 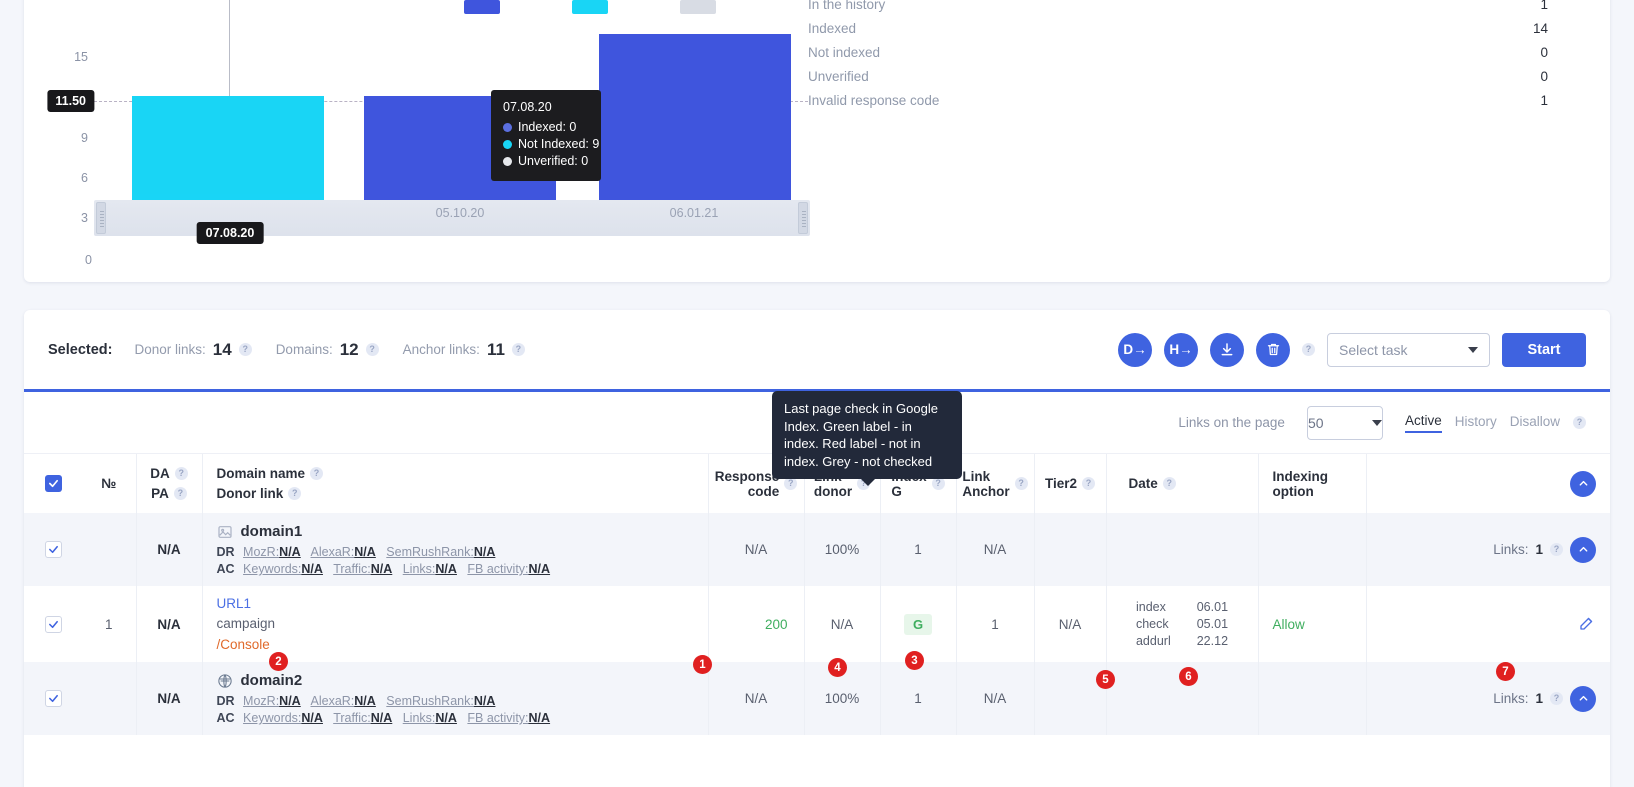 What do you see at coordinates (1021, 483) in the screenshot?
I see `help-icon-link-anchor: ?` at bounding box center [1021, 483].